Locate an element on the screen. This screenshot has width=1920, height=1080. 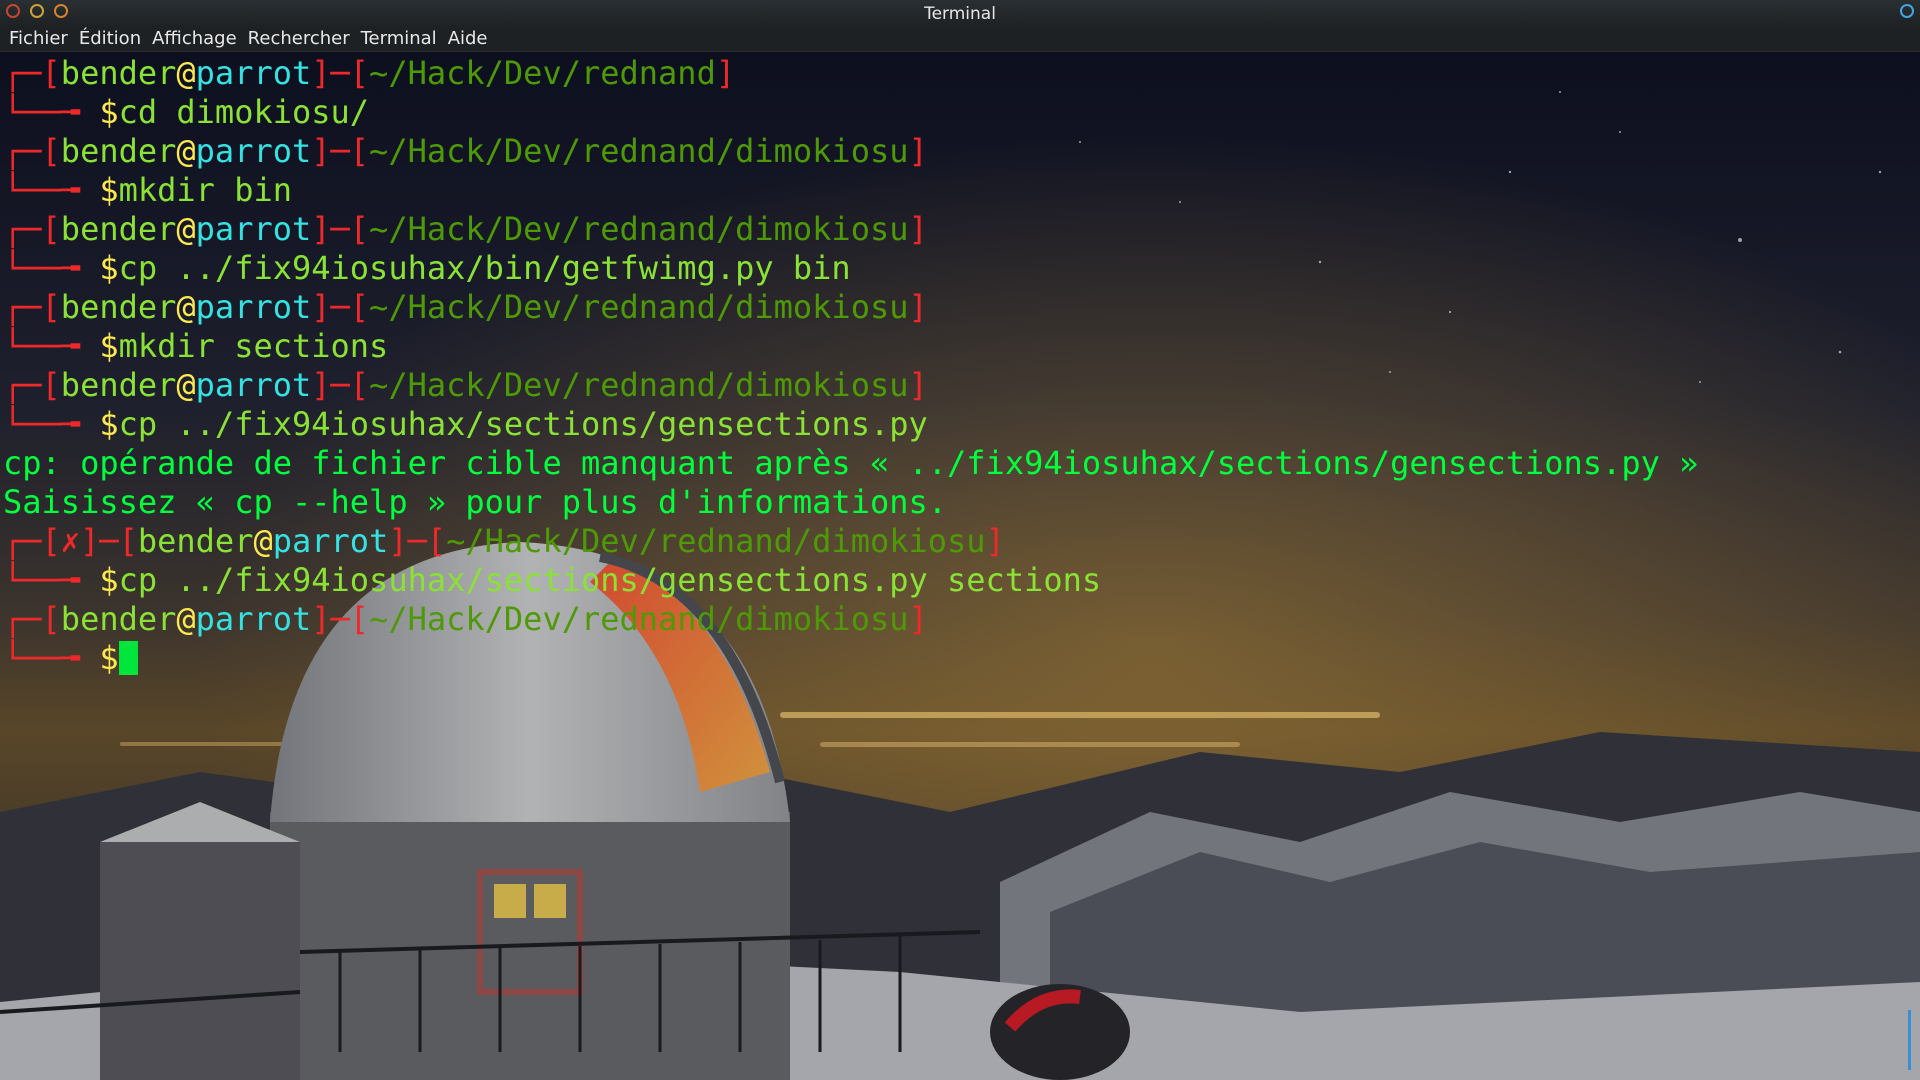
prompt-line: ┌─[bender@parrot]─[~/Hack/Dev/rednand] is located at coordinates (369, 73).